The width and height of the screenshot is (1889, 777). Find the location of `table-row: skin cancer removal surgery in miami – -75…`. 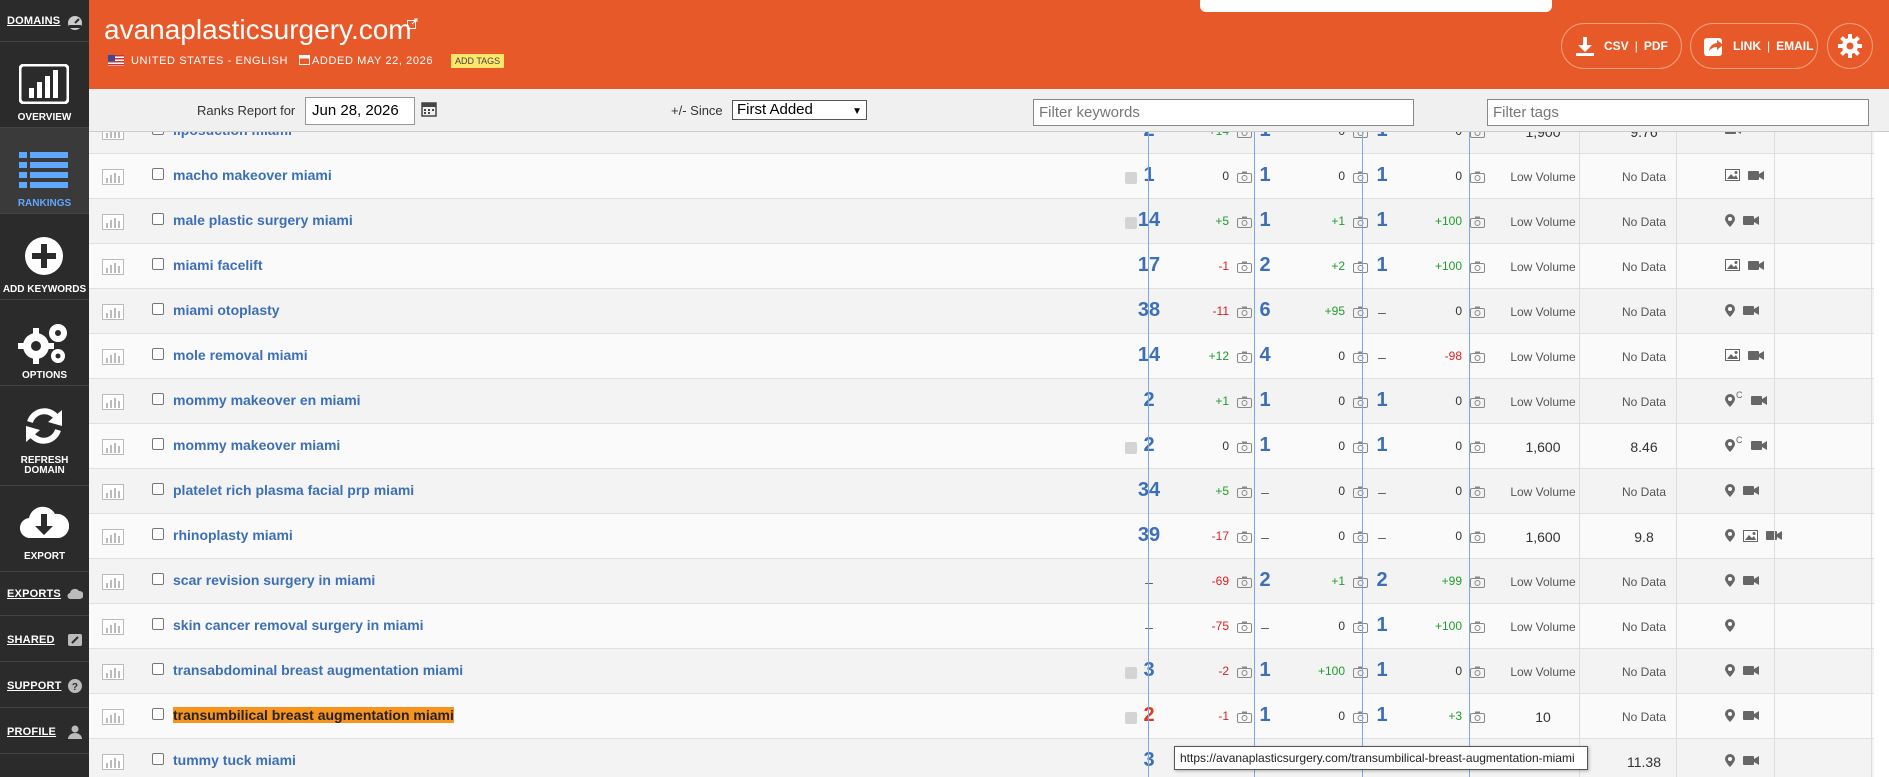

table-row: skin cancer removal surgery in miami – -75… is located at coordinates (981, 626).